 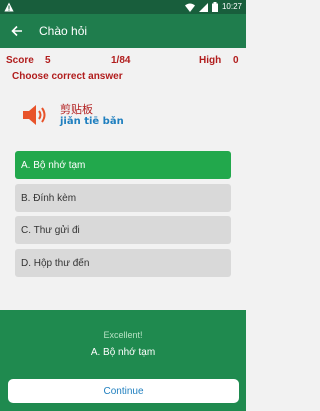 What do you see at coordinates (123, 31) in the screenshot?
I see `app-bar: Chào hỏi` at bounding box center [123, 31].